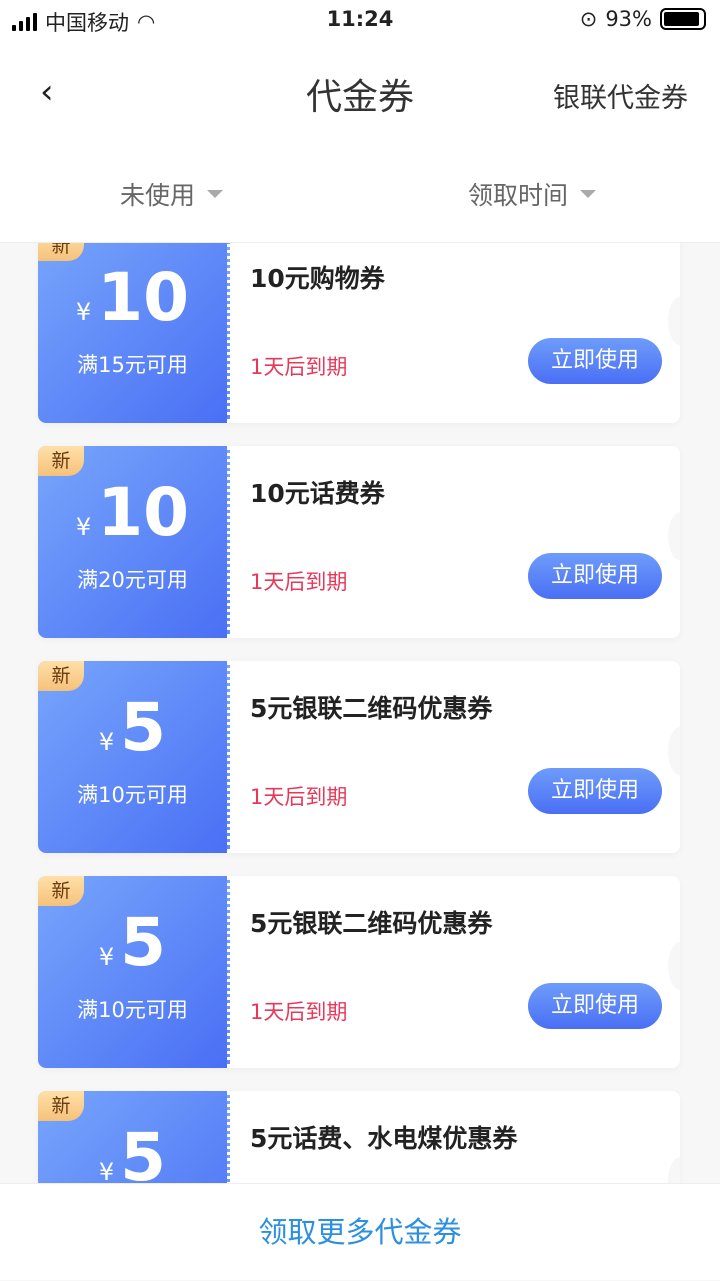  What do you see at coordinates (628, 19) in the screenshot?
I see `battery-percent: 93%` at bounding box center [628, 19].